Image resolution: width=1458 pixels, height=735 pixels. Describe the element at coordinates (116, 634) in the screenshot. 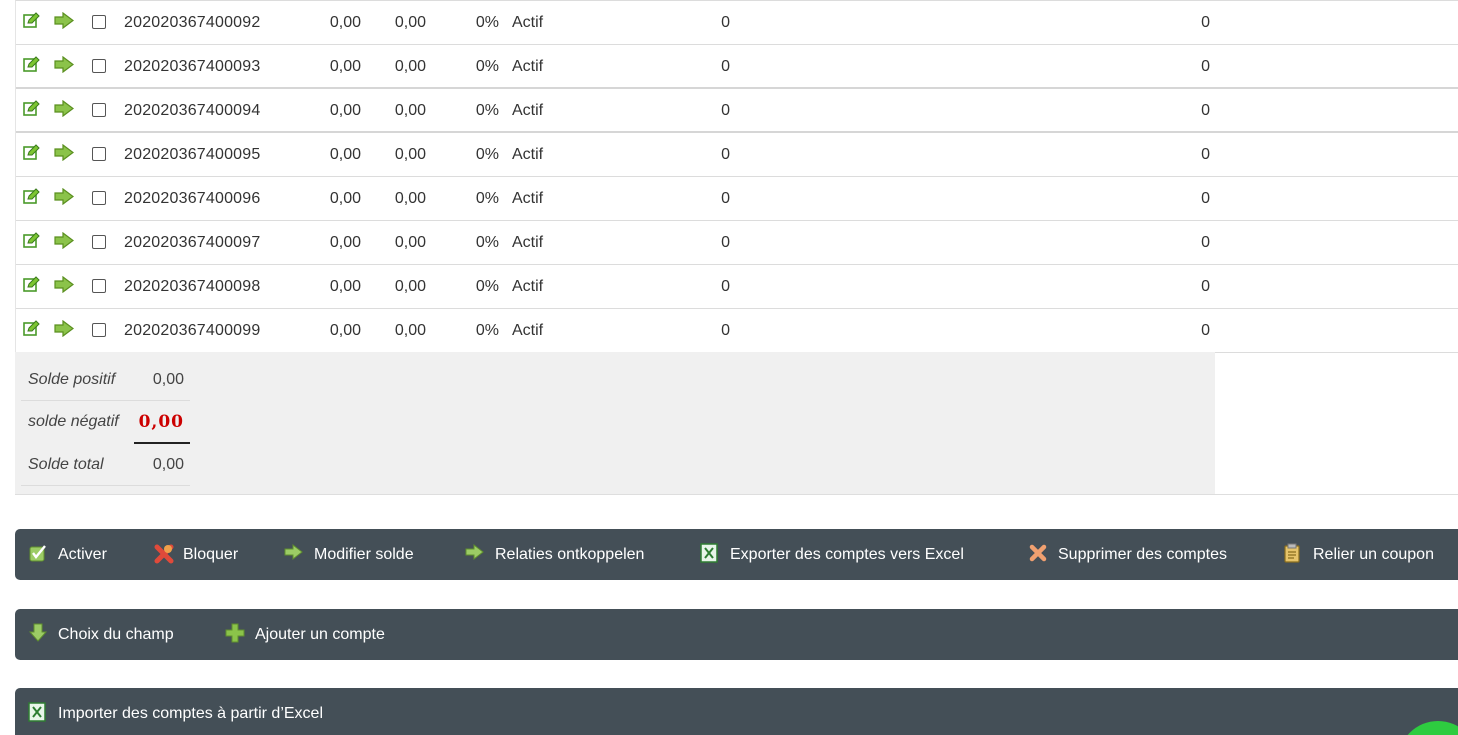

I see `choose-field-label: Choix du champ` at that location.